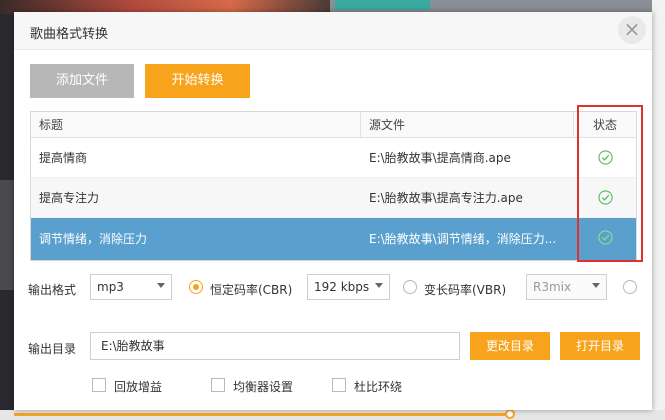 This screenshot has height=420, width=665. Describe the element at coordinates (510, 414) in the screenshot. I see `background-progress-handle` at that location.